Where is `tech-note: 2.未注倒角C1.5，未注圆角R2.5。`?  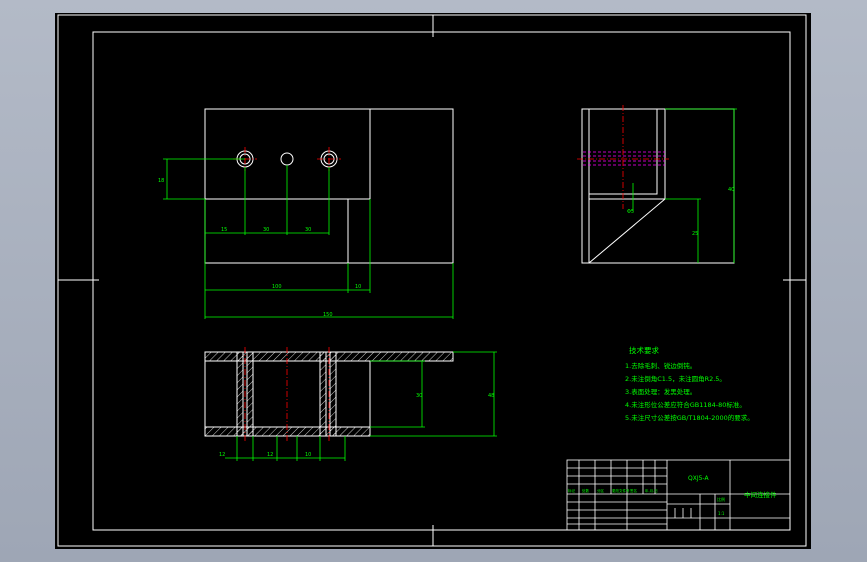 tech-note: 2.未注倒角C1.5，未注圆角R2.5。 is located at coordinates (675, 378).